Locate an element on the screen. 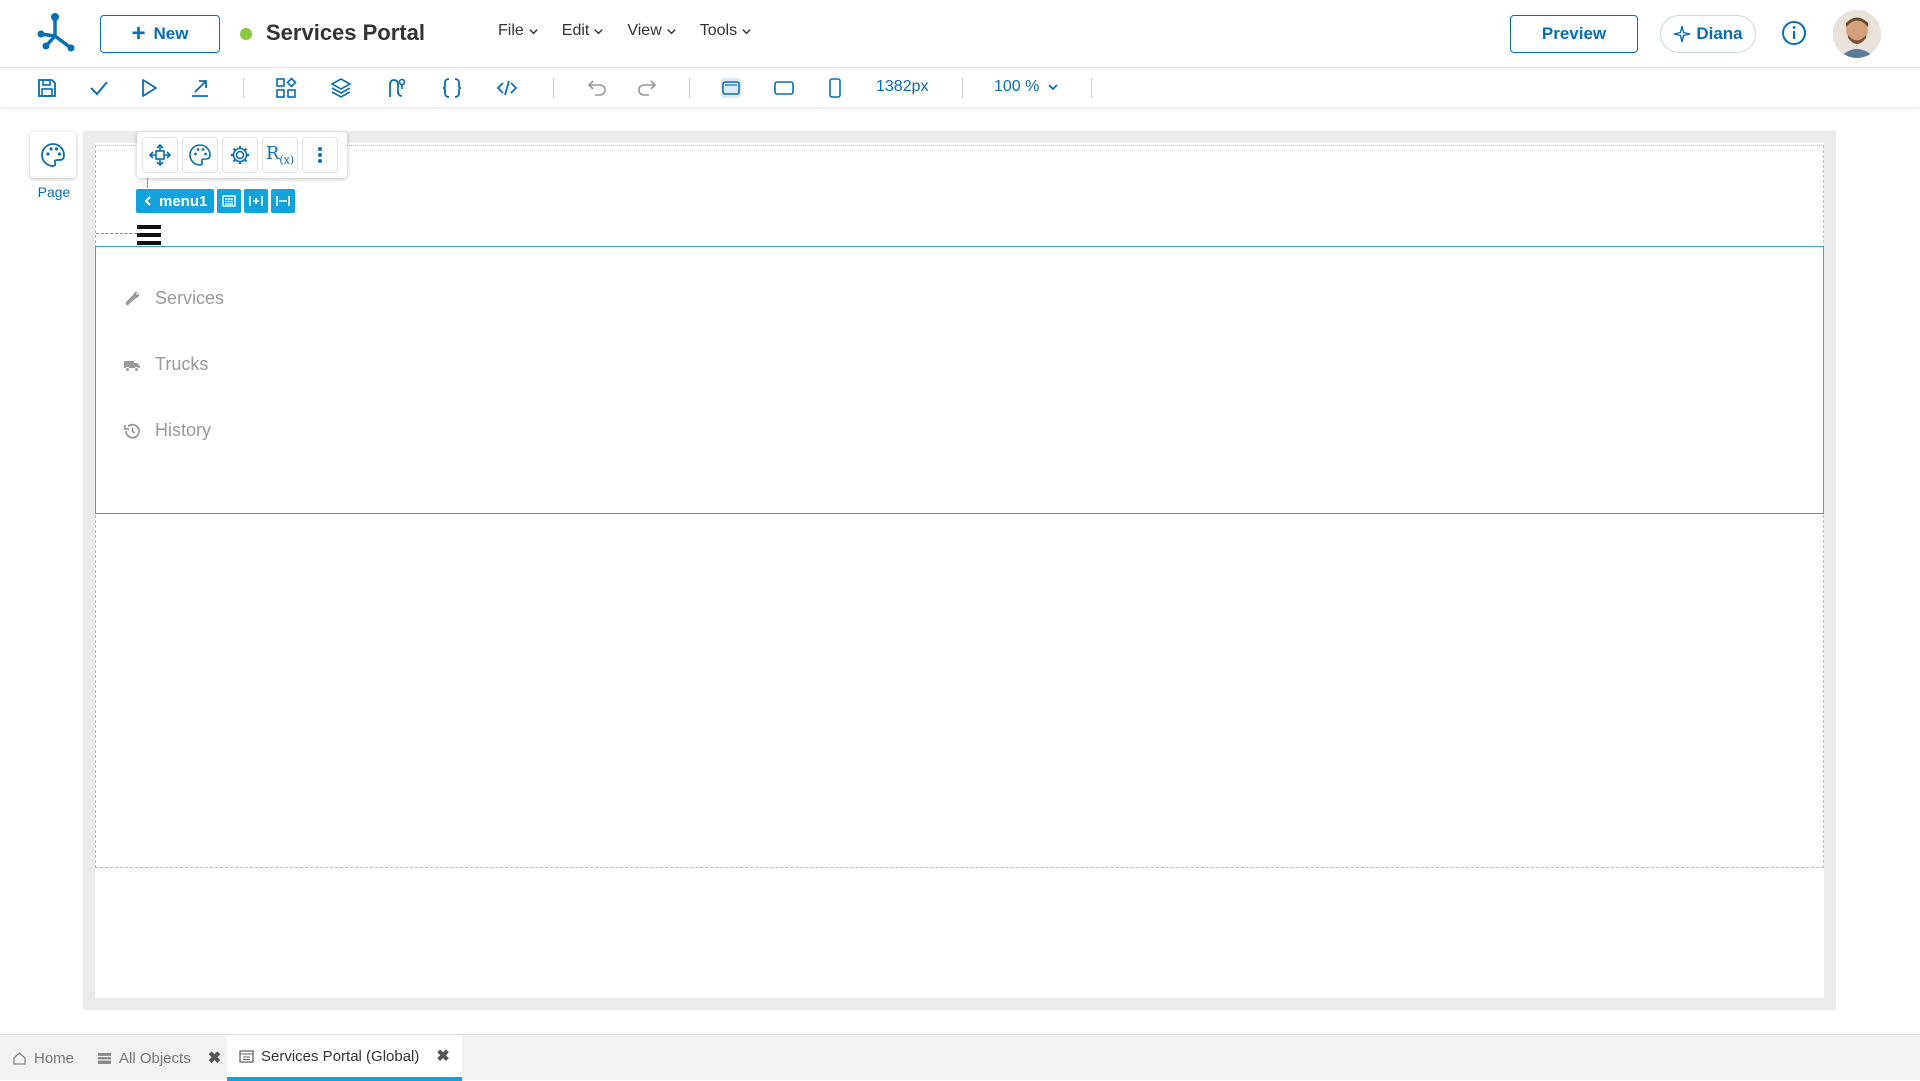 The image size is (1920, 1081). properties-button is located at coordinates (240, 155).